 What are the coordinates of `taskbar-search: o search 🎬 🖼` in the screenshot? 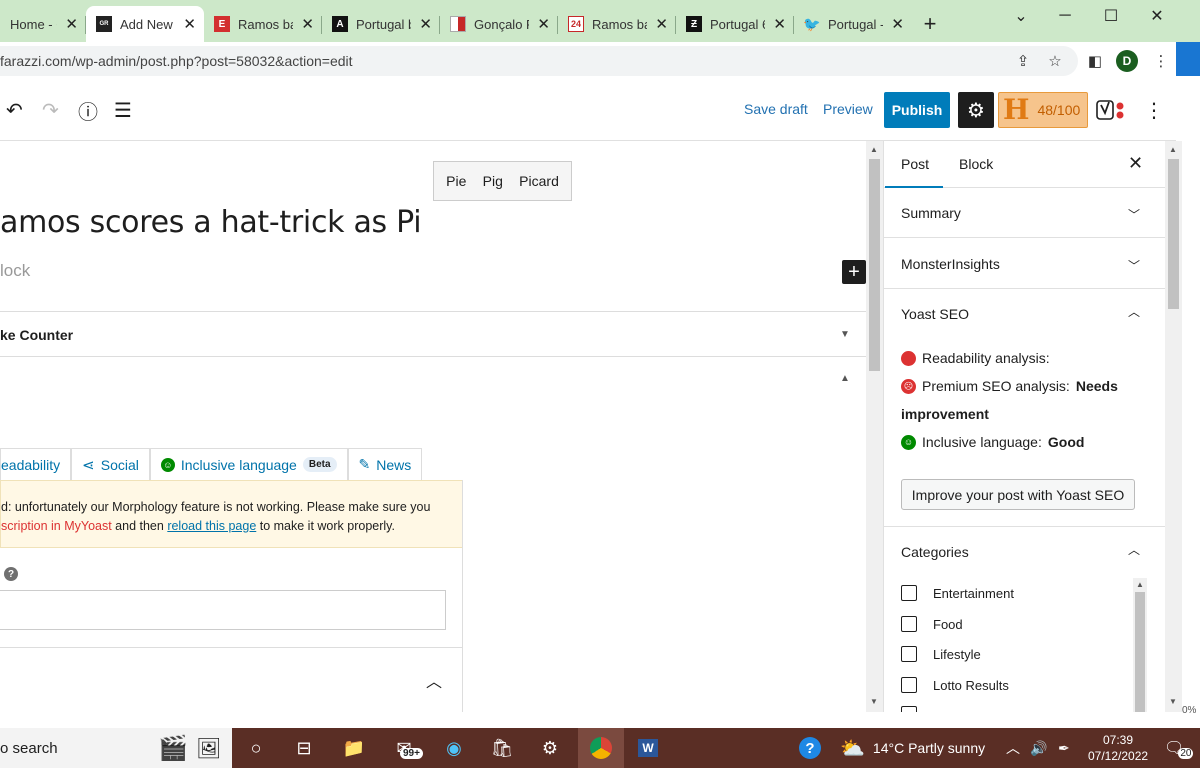 It's located at (116, 748).